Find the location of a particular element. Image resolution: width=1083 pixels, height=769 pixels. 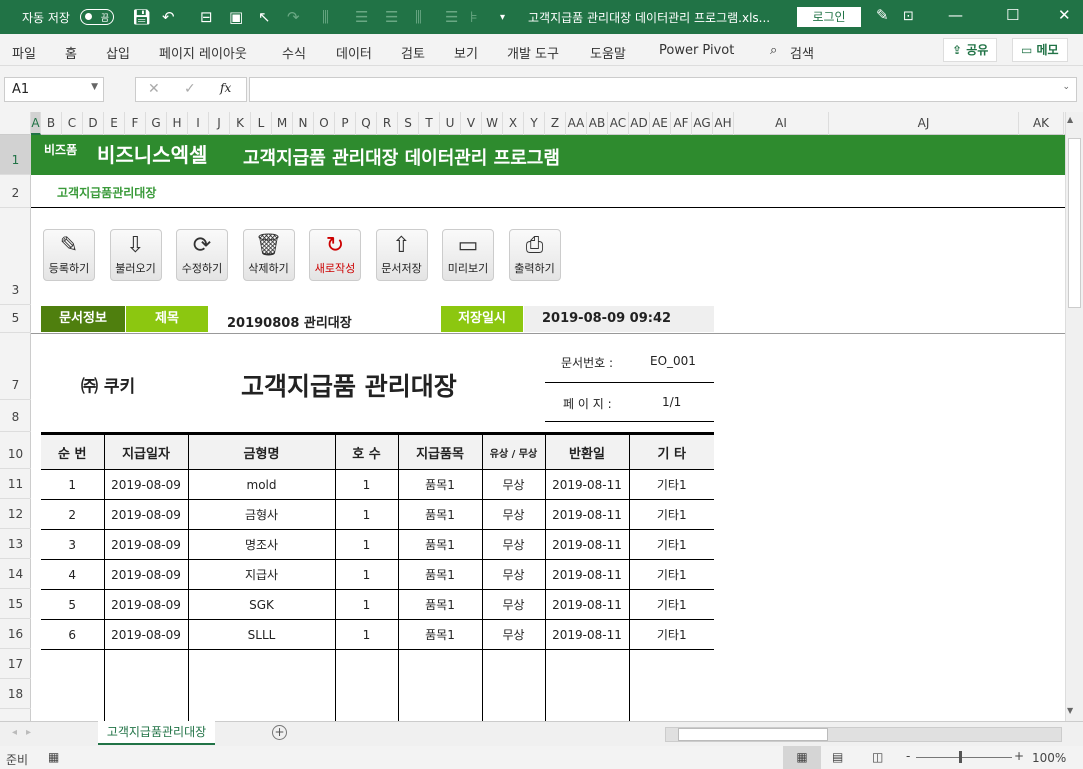

column-header: I is located at coordinates (198, 123).